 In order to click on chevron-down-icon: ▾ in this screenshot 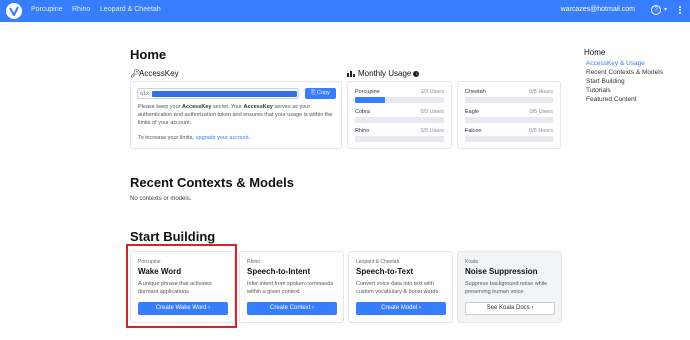, I will do `click(665, 9)`.